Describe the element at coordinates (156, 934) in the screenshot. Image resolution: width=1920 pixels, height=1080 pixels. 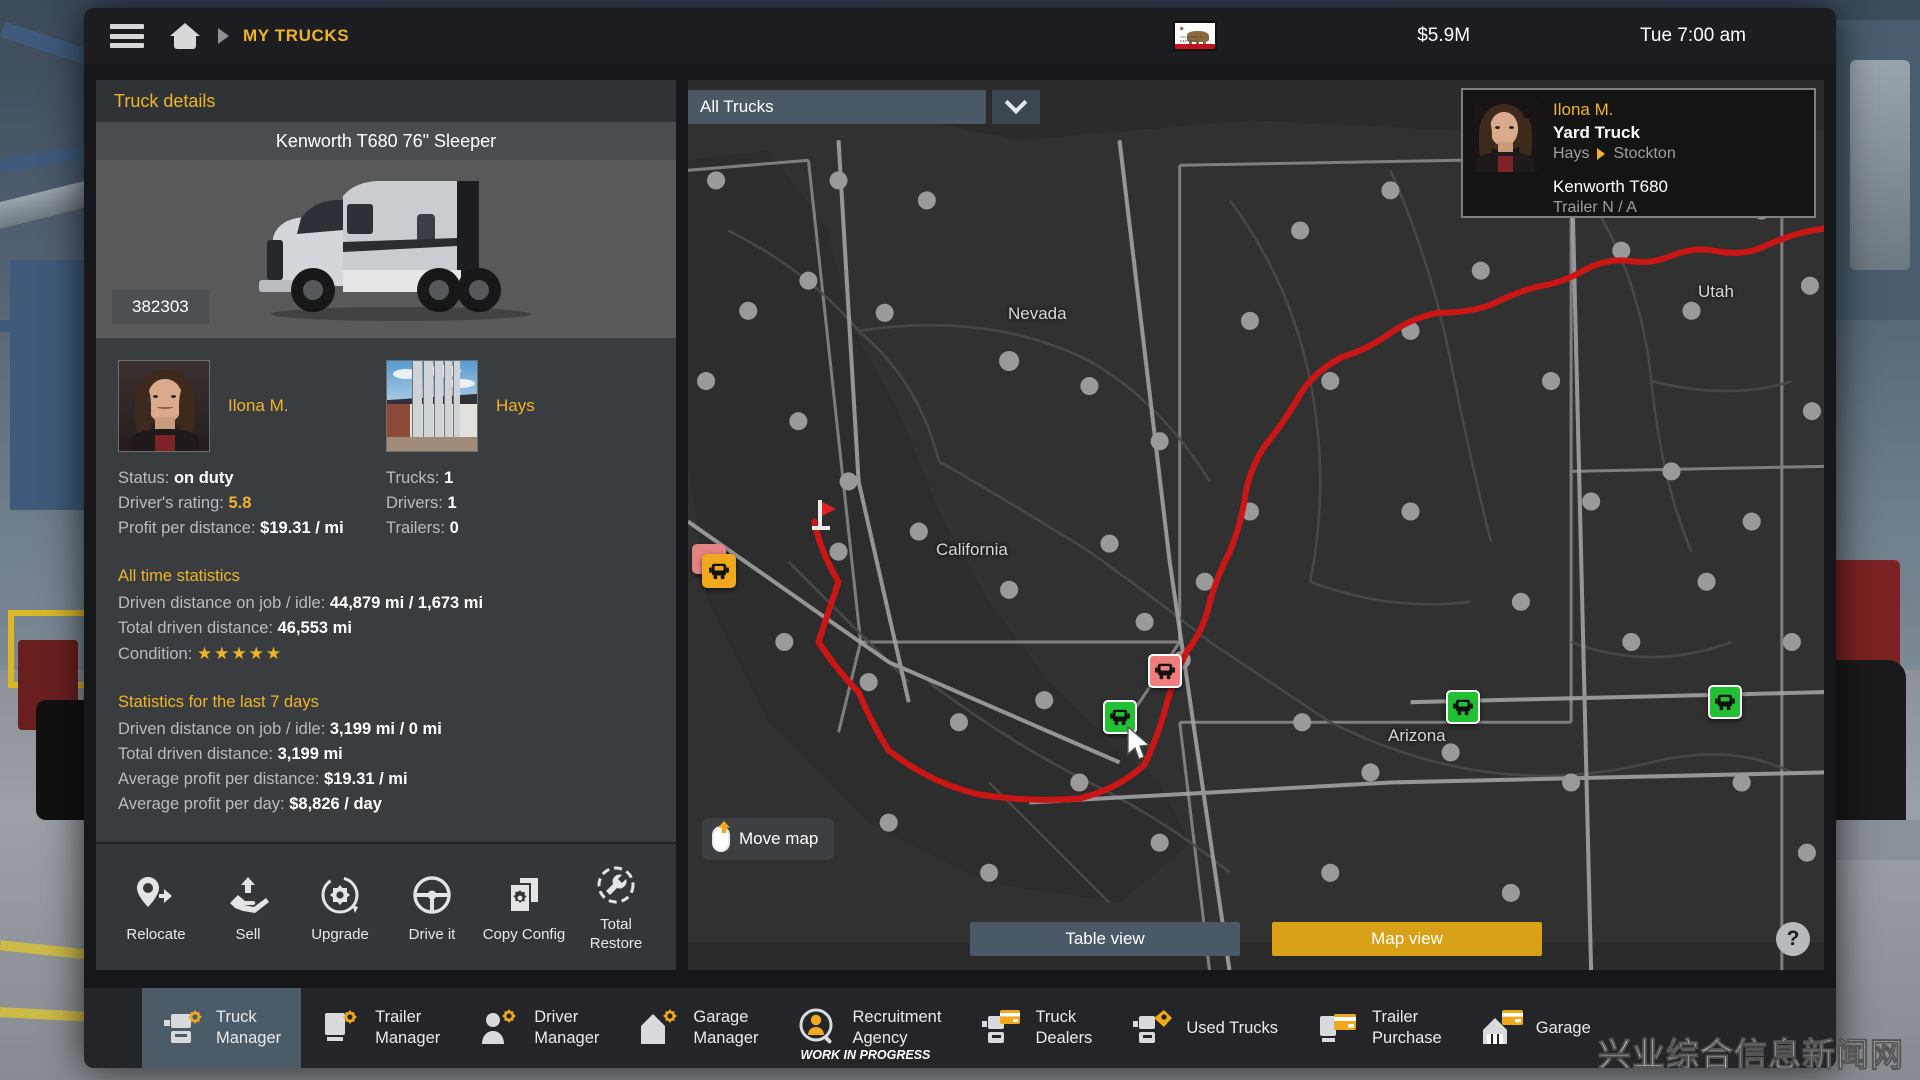
I see `relocate-label: Relocate` at that location.